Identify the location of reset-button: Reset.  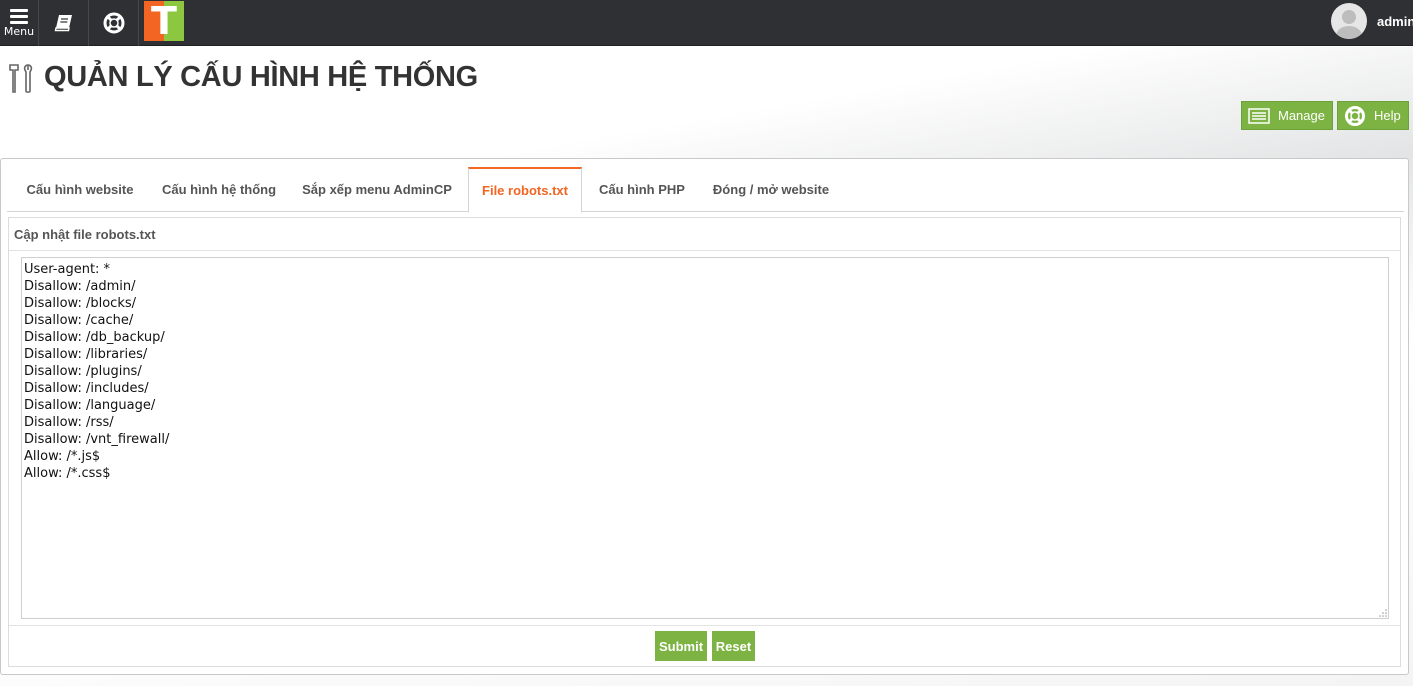
(733, 646).